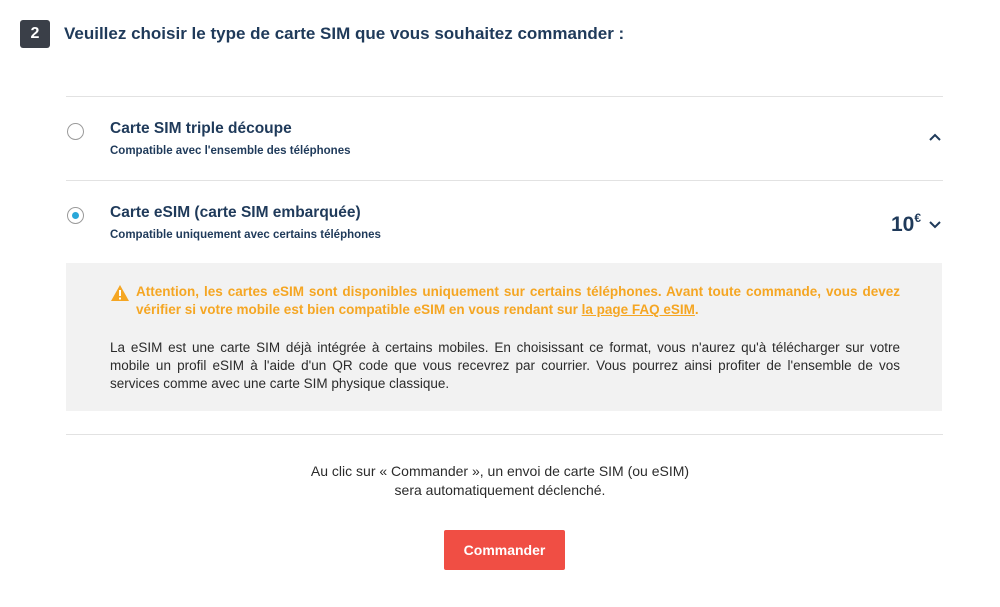 This screenshot has width=1000, height=607. Describe the element at coordinates (500, 490) in the screenshot. I see `order-notice-line-2: sera automatiquement déclenché.` at that location.